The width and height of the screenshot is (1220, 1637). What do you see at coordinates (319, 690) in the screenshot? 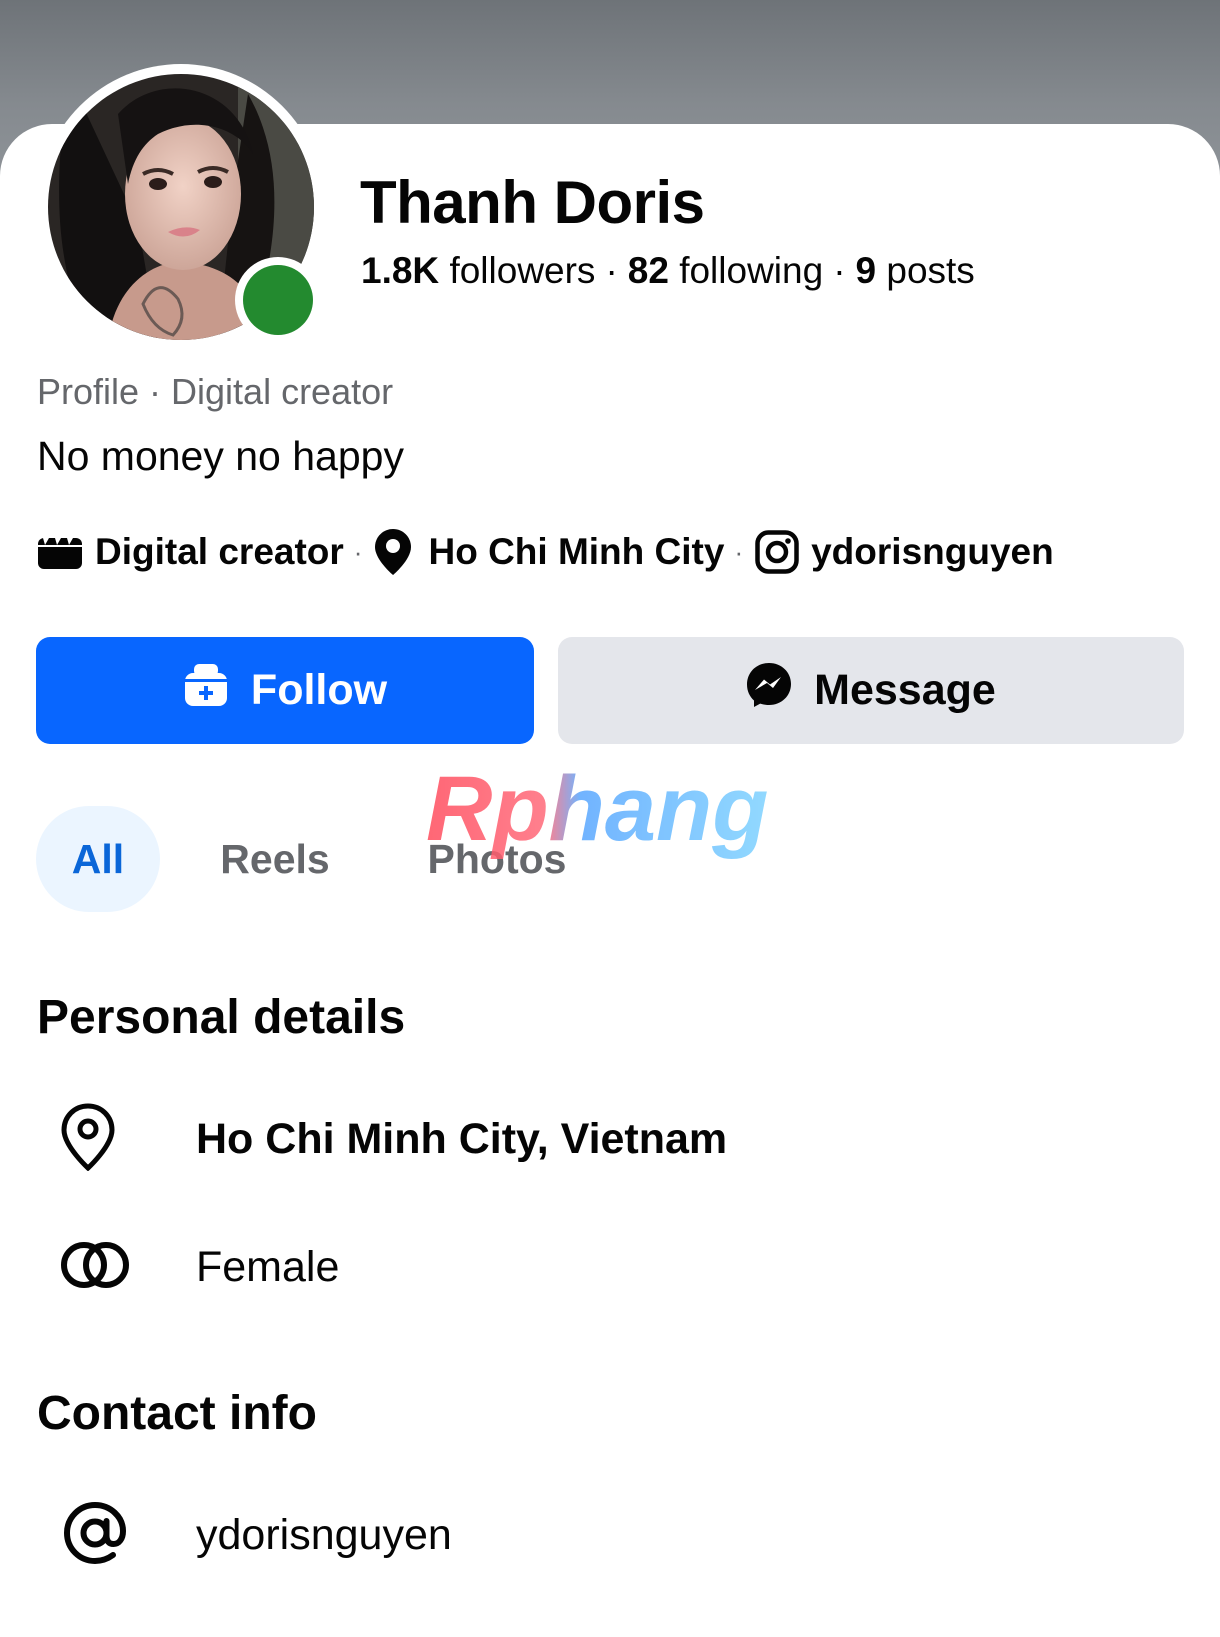
I see `follow-label: Follow` at bounding box center [319, 690].